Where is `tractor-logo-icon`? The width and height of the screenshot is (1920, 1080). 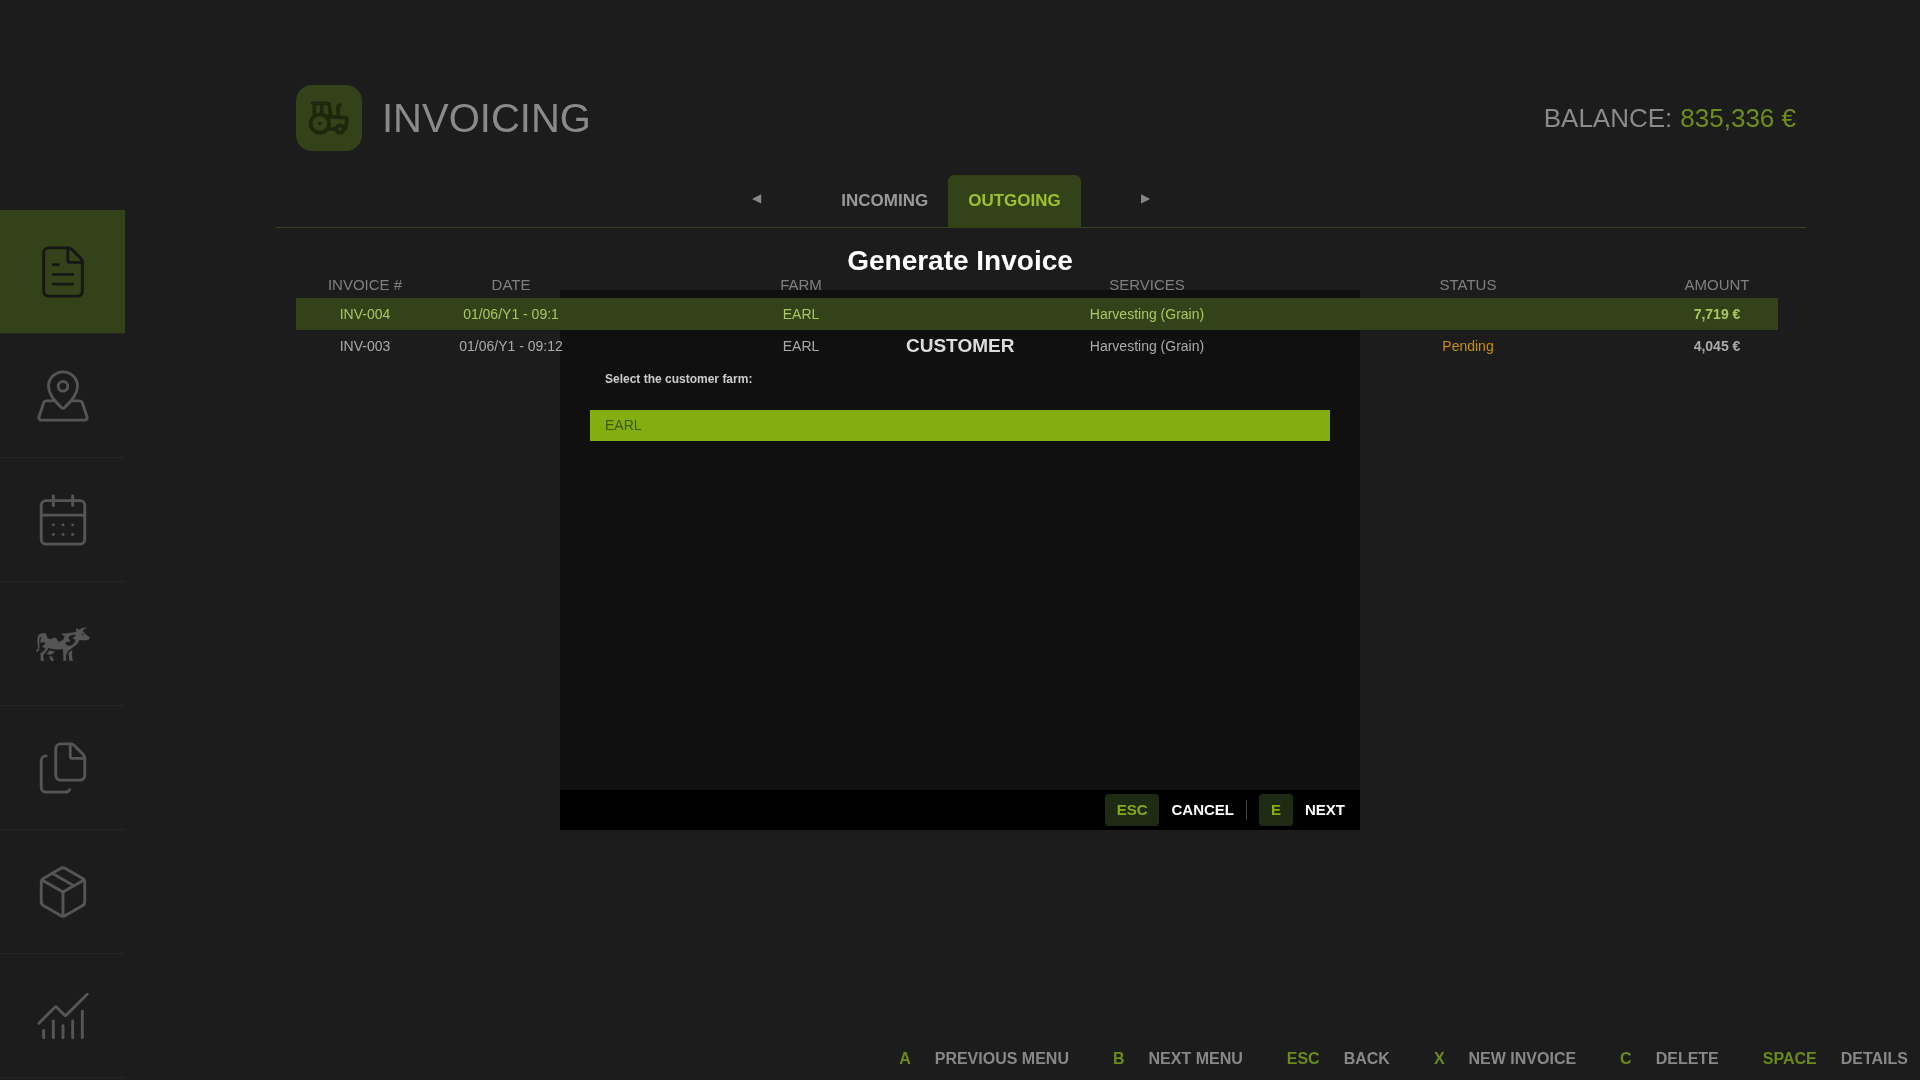
tractor-logo-icon is located at coordinates (329, 118).